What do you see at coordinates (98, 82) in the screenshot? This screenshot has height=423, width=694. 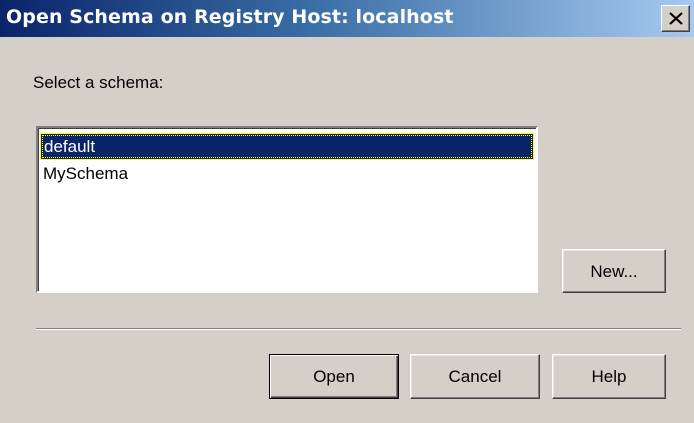 I see `select-schema-label: Select a schema:` at bounding box center [98, 82].